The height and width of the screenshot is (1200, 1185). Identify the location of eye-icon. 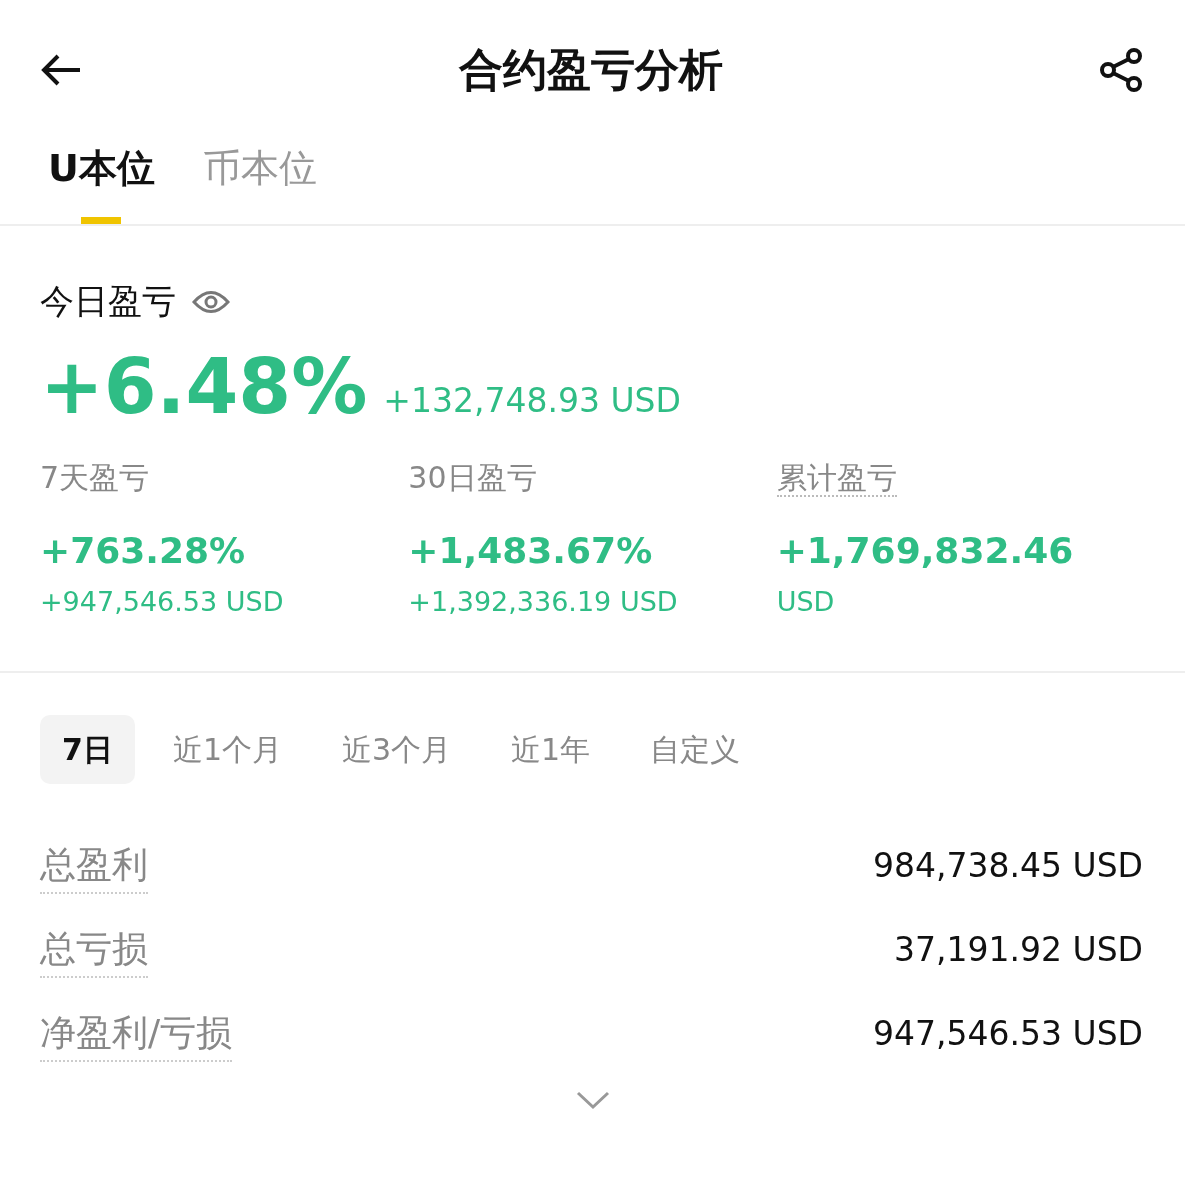
(211, 301).